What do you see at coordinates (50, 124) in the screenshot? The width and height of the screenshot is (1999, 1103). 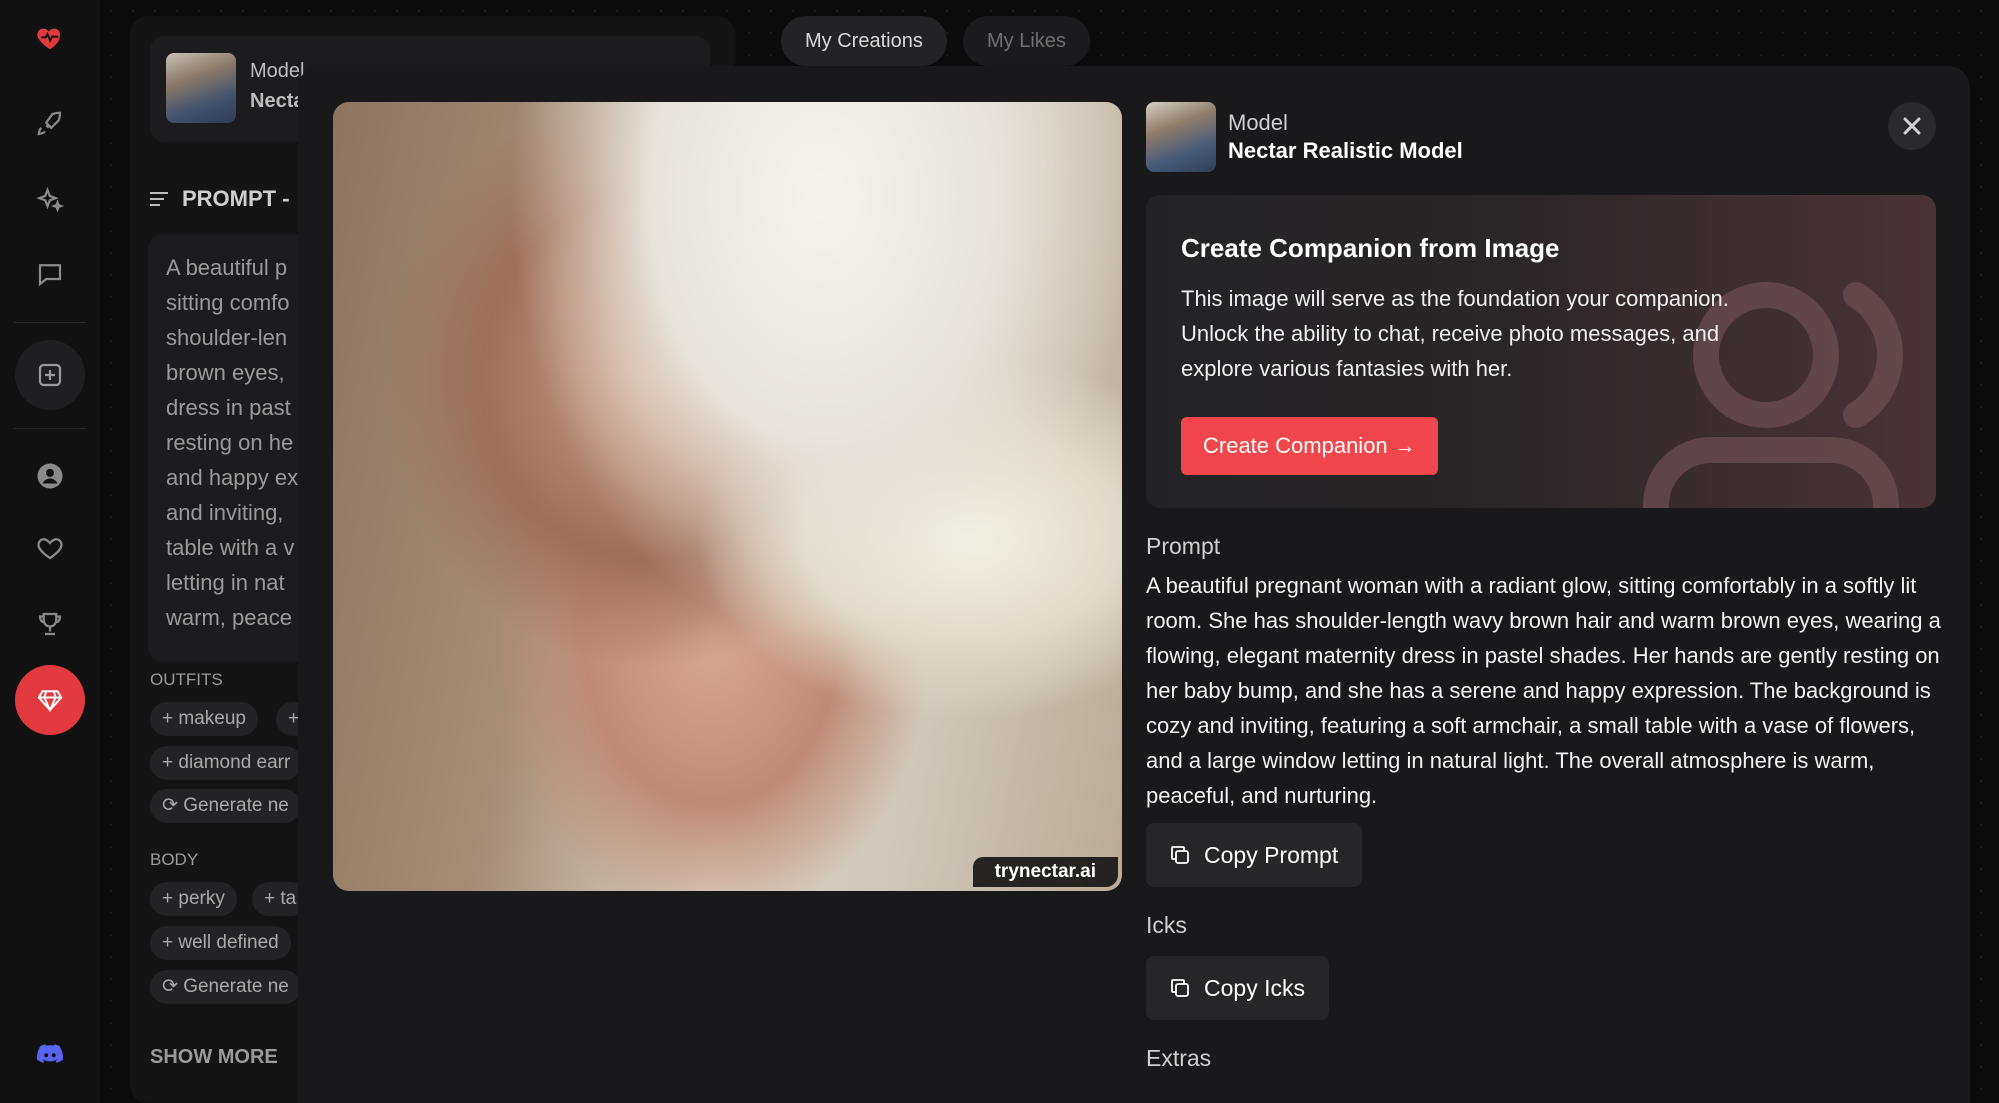 I see `rocket-icon` at bounding box center [50, 124].